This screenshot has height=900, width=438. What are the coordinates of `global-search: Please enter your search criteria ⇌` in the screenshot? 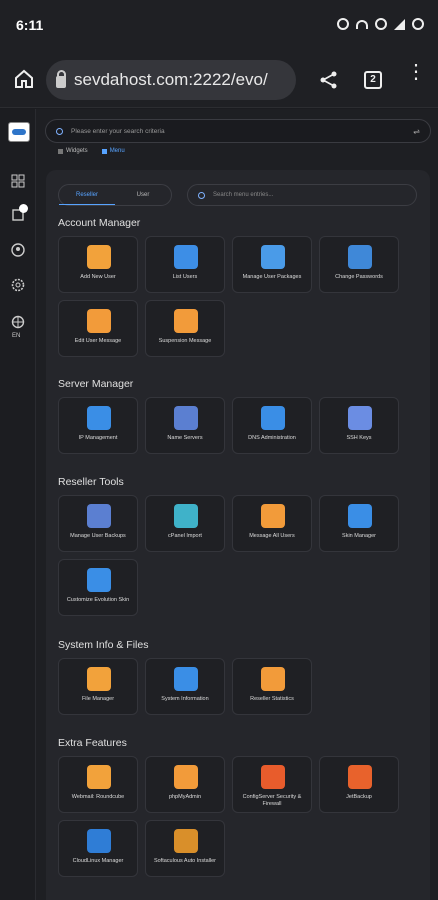 It's located at (238, 131).